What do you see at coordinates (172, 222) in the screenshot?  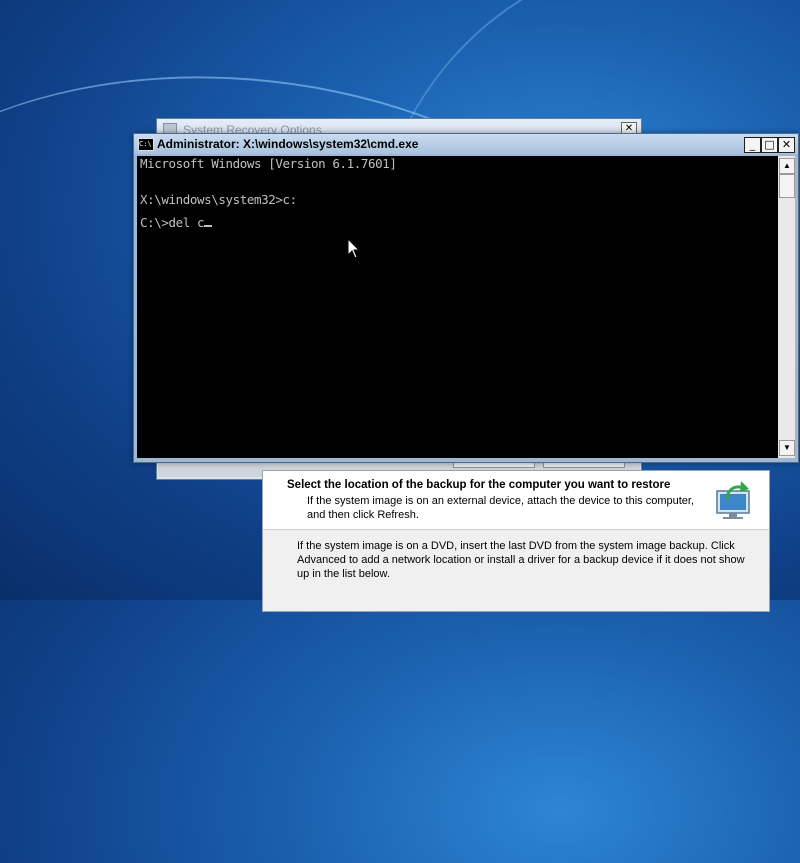 I see `console-prompt: C:\>del c` at bounding box center [172, 222].